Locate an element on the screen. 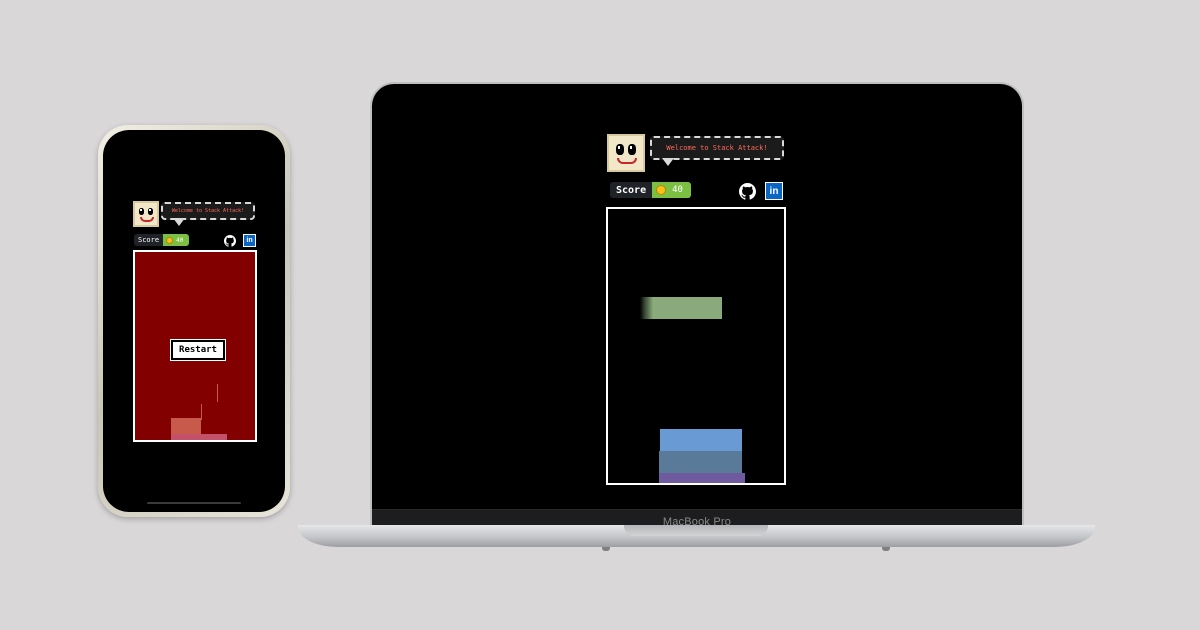 The height and width of the screenshot is (630, 1200). restart-button: Restart is located at coordinates (198, 350).